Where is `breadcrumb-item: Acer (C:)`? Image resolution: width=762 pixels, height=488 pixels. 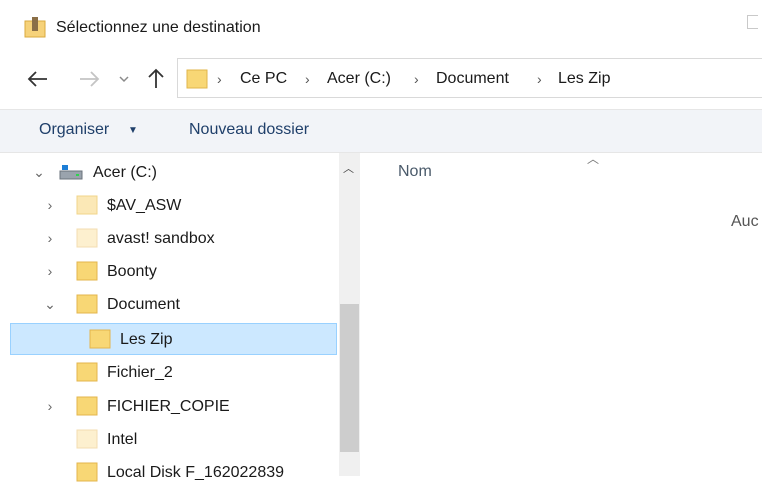
breadcrumb-item: Acer (C:) is located at coordinates (359, 79).